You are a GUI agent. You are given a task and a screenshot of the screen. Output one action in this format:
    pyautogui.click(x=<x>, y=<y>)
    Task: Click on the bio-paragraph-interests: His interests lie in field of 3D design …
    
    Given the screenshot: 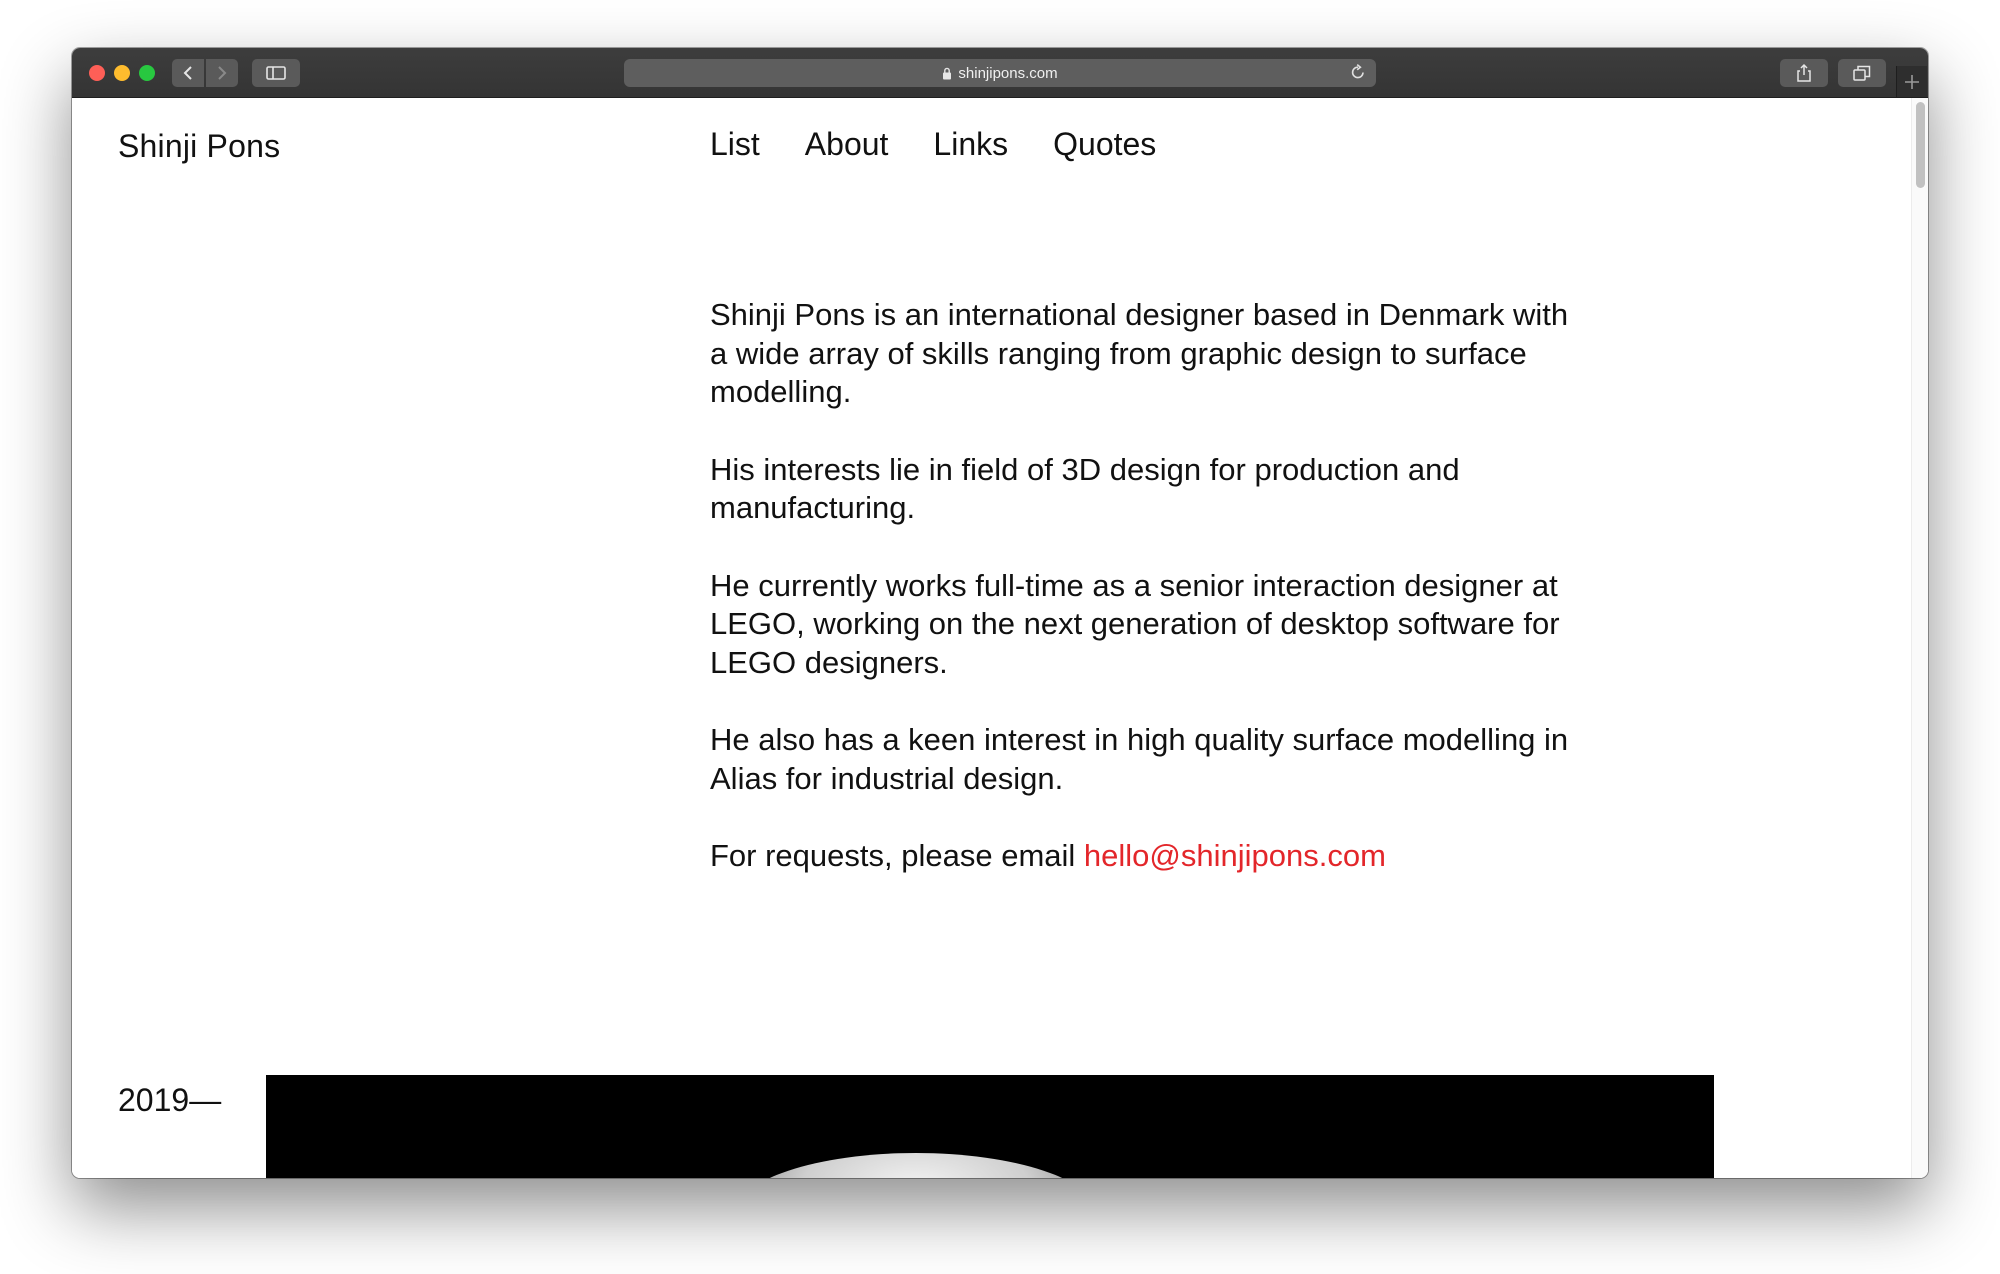 What is the action you would take?
    pyautogui.click(x=1085, y=488)
    